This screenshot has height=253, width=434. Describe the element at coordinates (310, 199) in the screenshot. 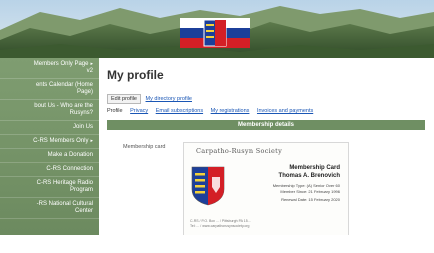

I see `card-renewal-date: Renewal Date: 15 February 2020` at that location.